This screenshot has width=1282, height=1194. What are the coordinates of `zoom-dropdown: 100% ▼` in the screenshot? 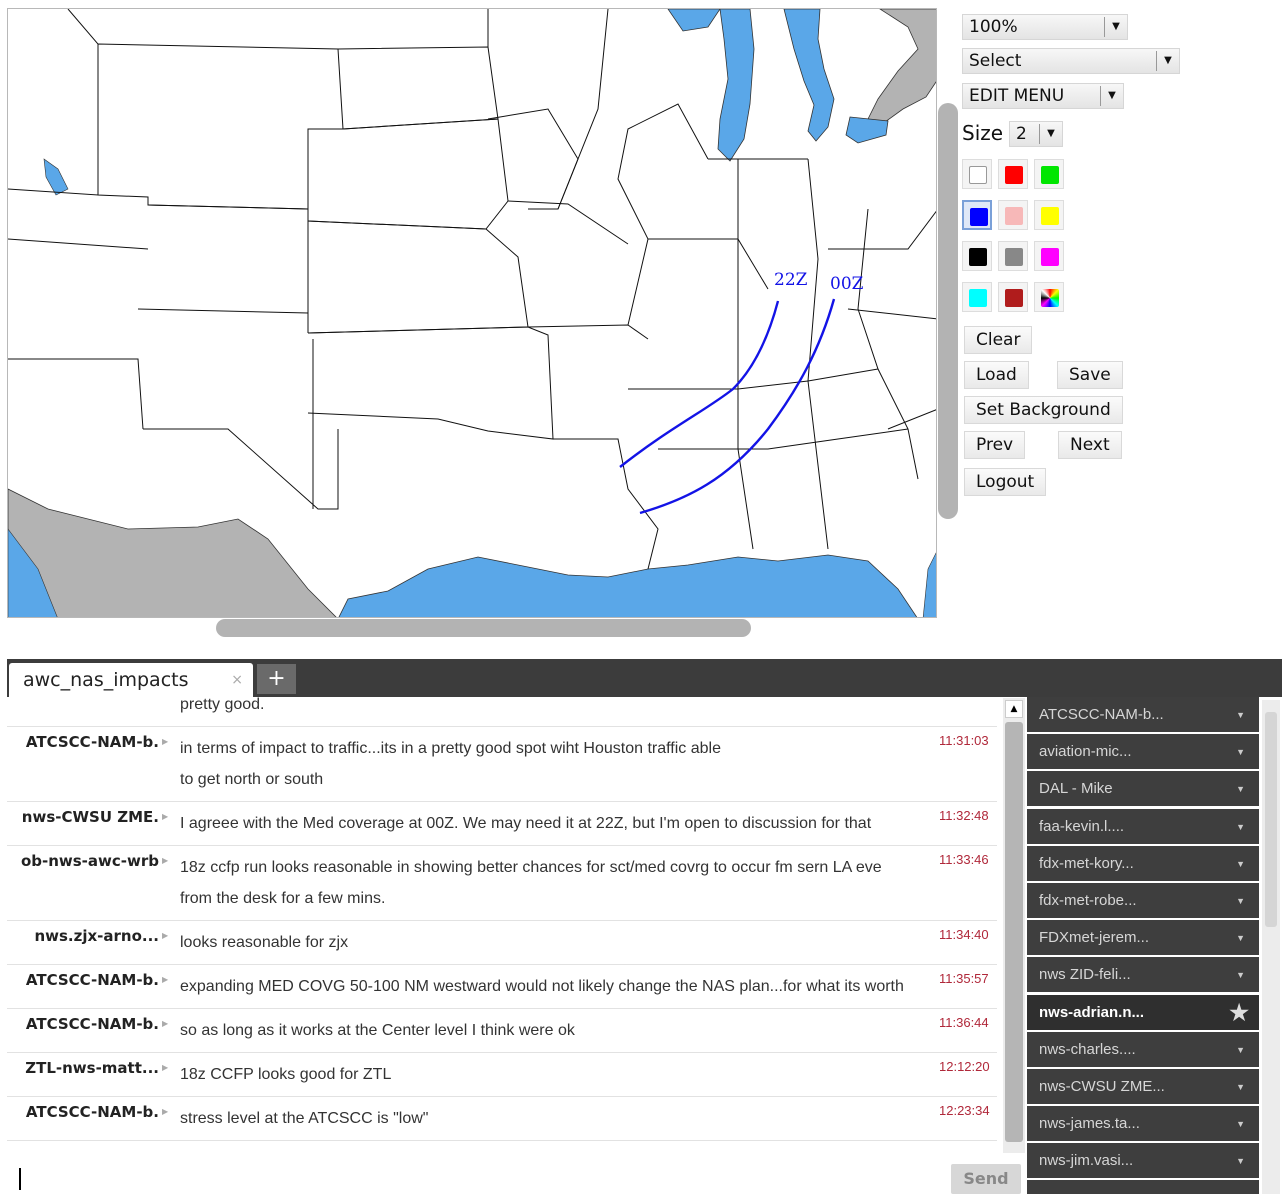 It's located at (1045, 27).